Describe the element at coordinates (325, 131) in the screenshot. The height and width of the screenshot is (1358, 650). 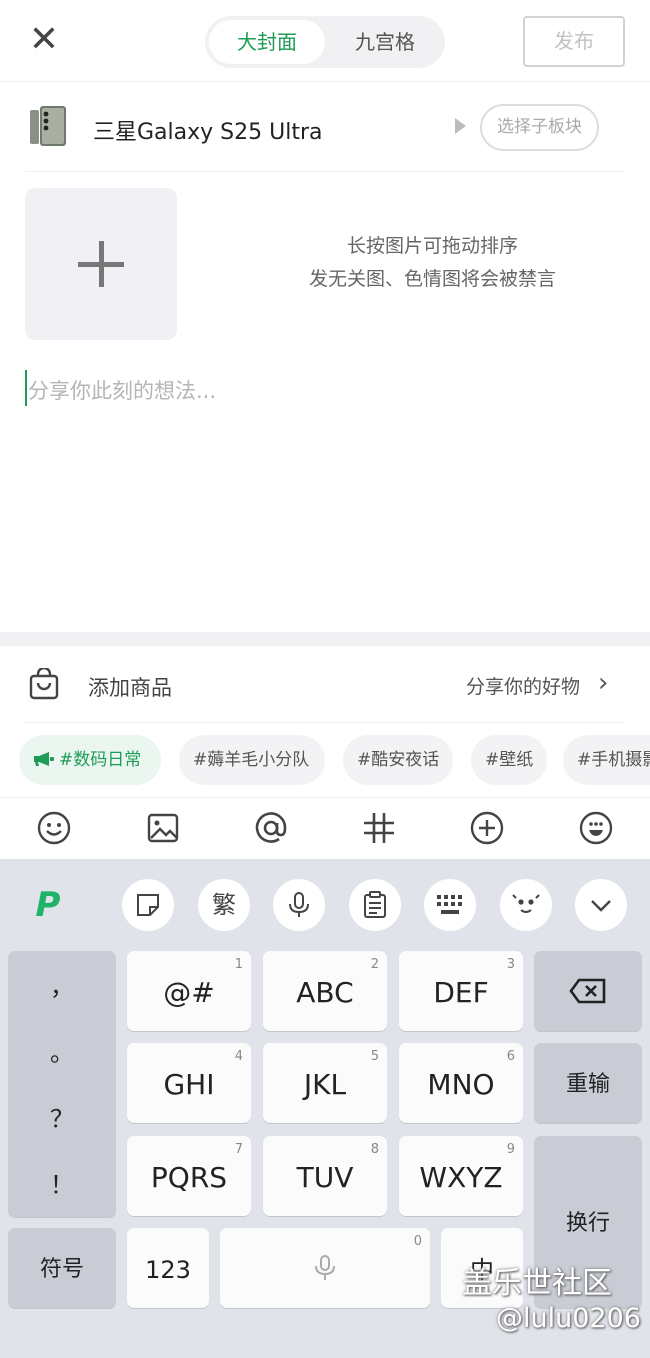
I see `board-row: 三星Galaxy S25 Ultra 选择子板块` at that location.